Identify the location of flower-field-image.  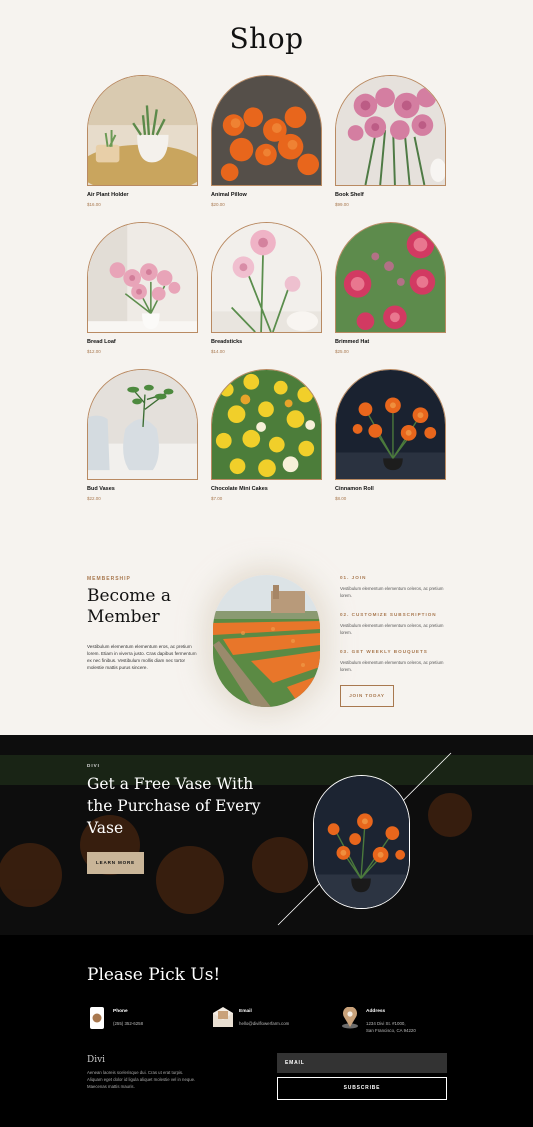
(266, 641).